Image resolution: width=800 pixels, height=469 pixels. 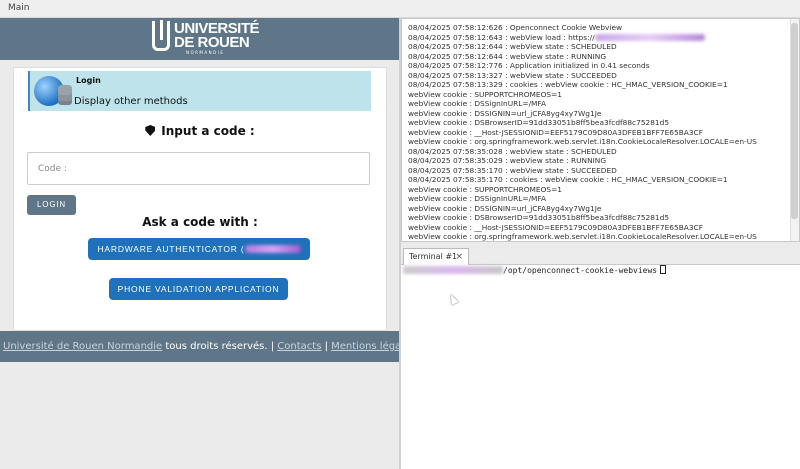 What do you see at coordinates (65, 95) in the screenshot?
I see `disk-stack-icon` at bounding box center [65, 95].